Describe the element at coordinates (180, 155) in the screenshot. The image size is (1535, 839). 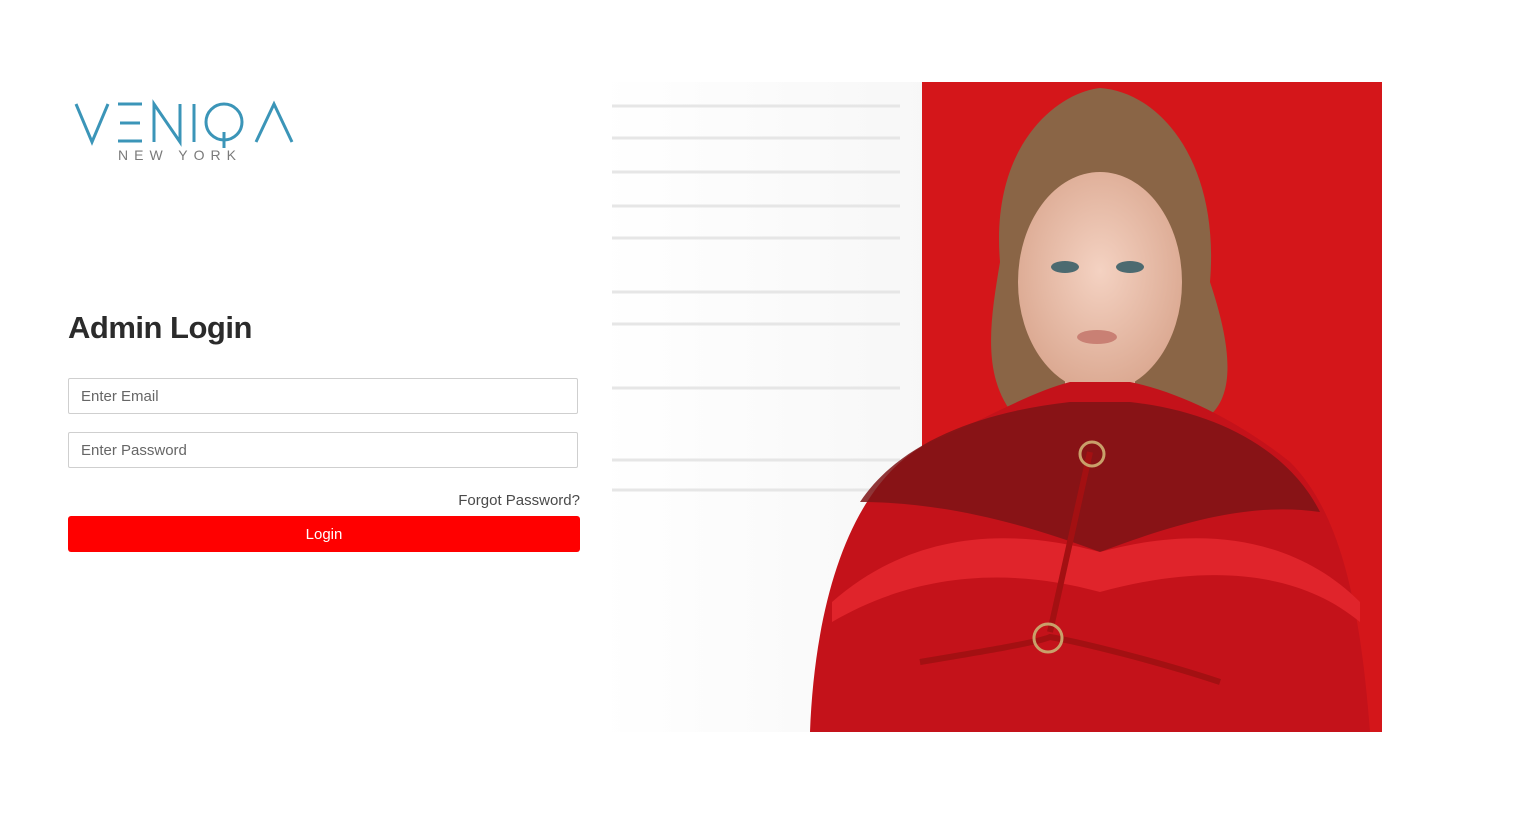
I see `svg-text: NEW YORK` at that location.